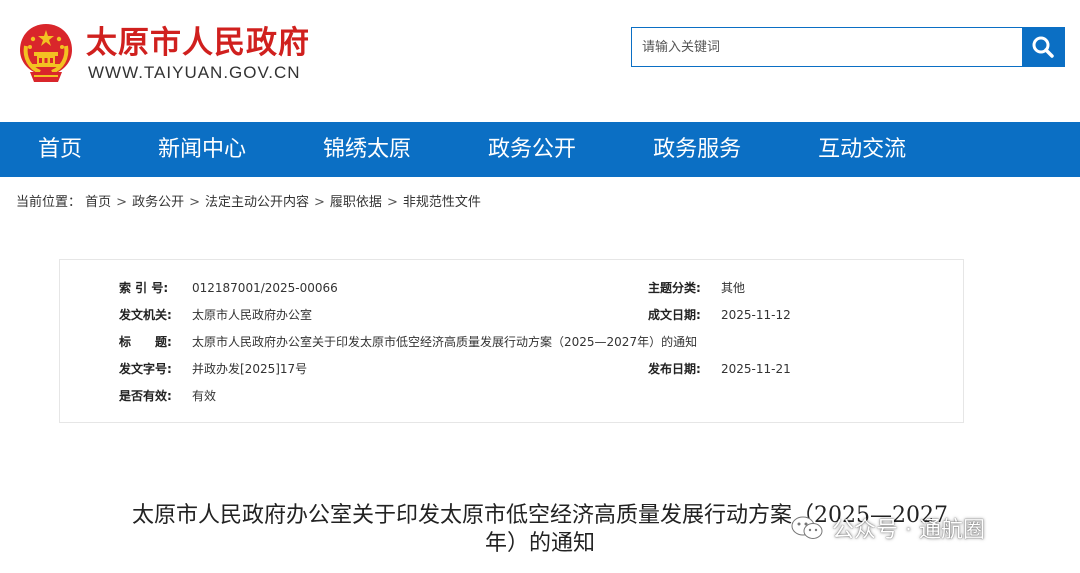  I want to click on search-input, so click(827, 47).